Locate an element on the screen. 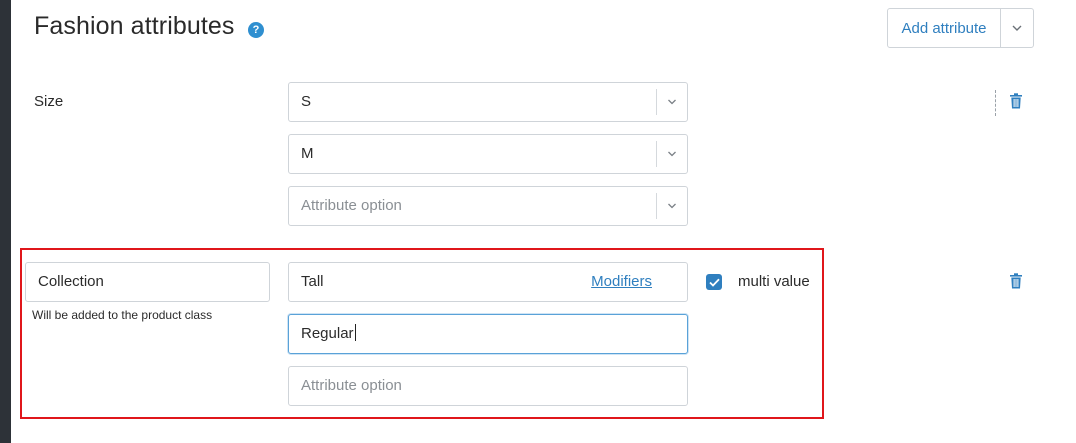 The image size is (1076, 443). add-attribute-dropdown-toggle is located at coordinates (1017, 28).